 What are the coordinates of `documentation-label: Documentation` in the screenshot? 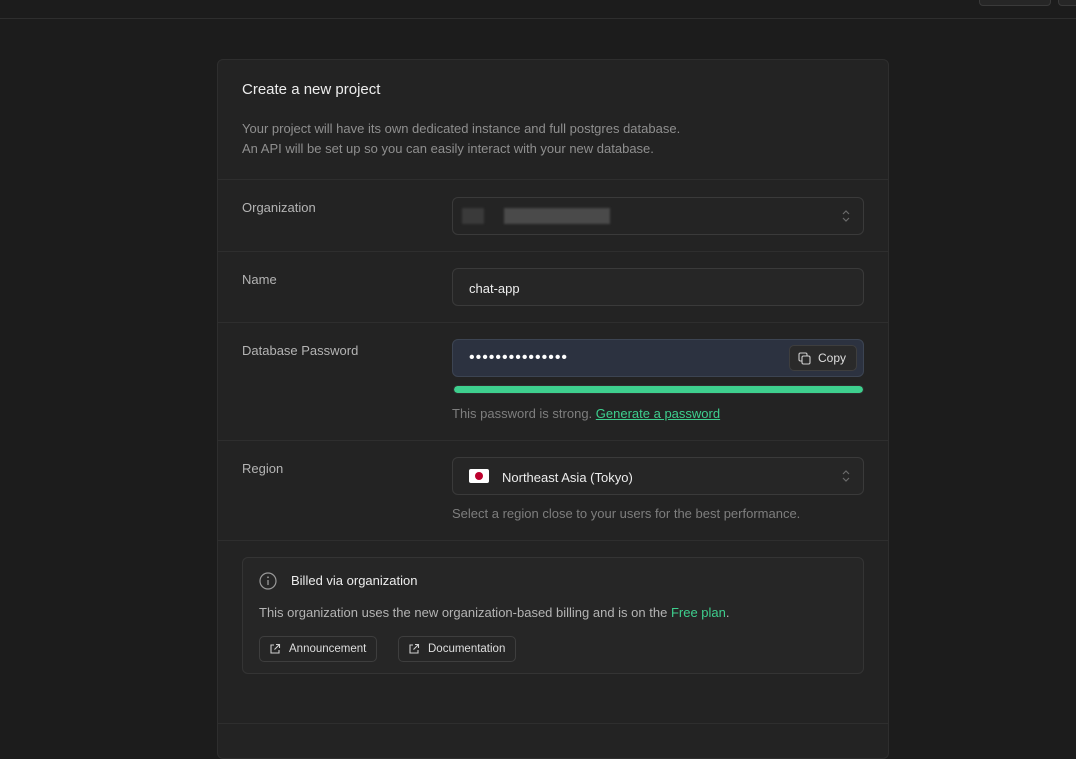 It's located at (467, 649).